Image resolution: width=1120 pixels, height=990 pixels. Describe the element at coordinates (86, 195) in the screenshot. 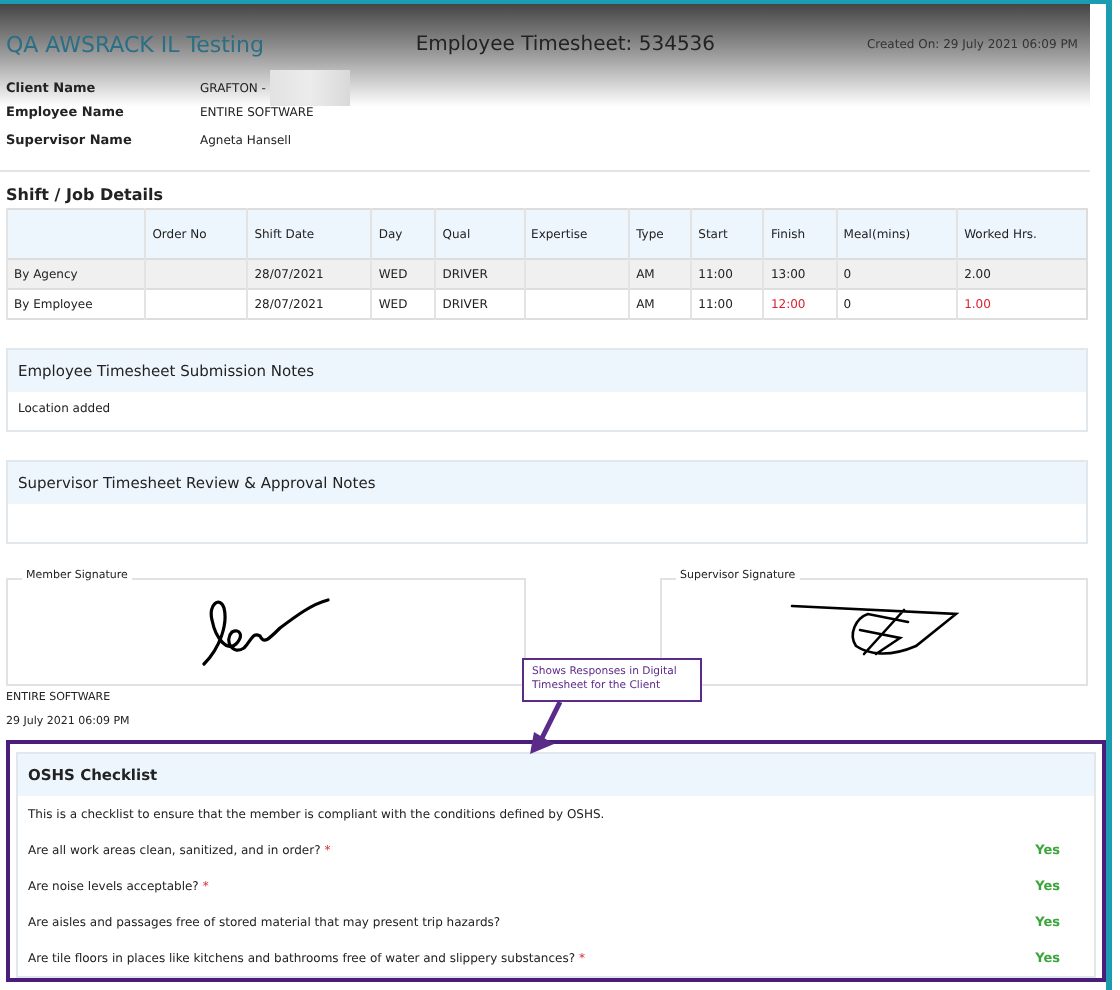

I see `section-title: Shift / Job Details` at that location.